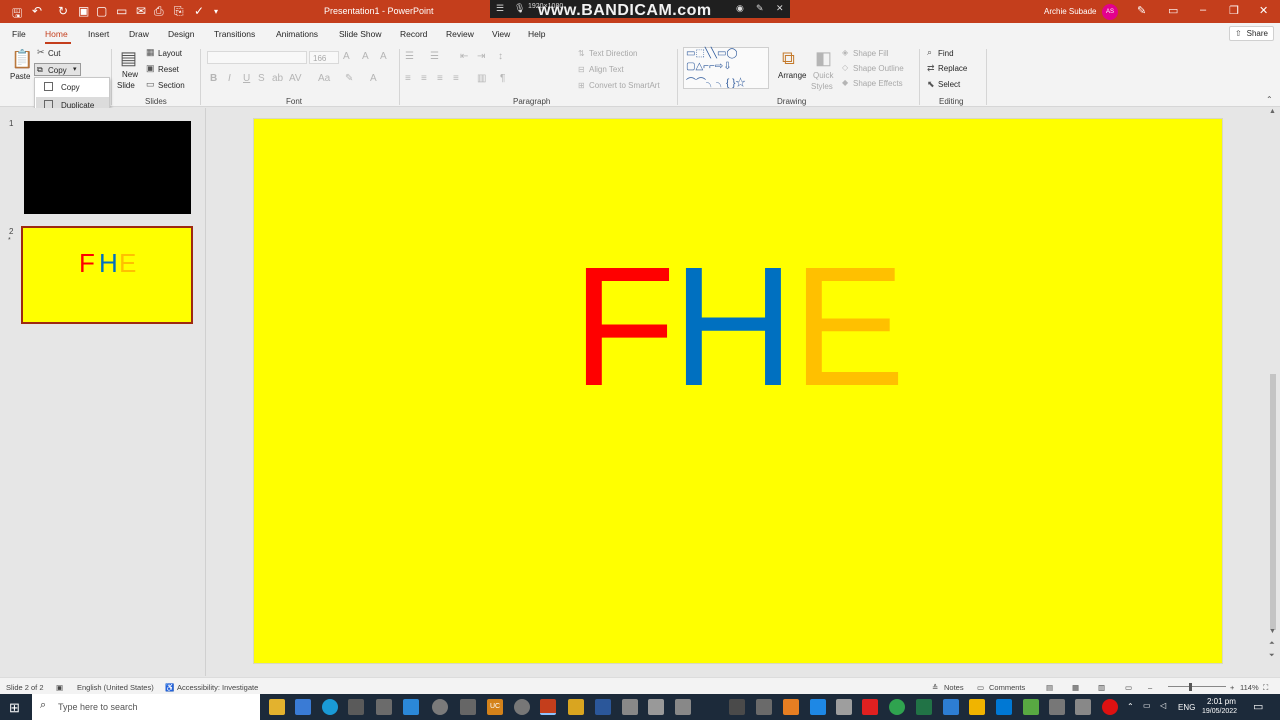 Image resolution: width=1280 pixels, height=720 pixels. What do you see at coordinates (168, 69) in the screenshot?
I see `reset-button: Reset` at bounding box center [168, 69].